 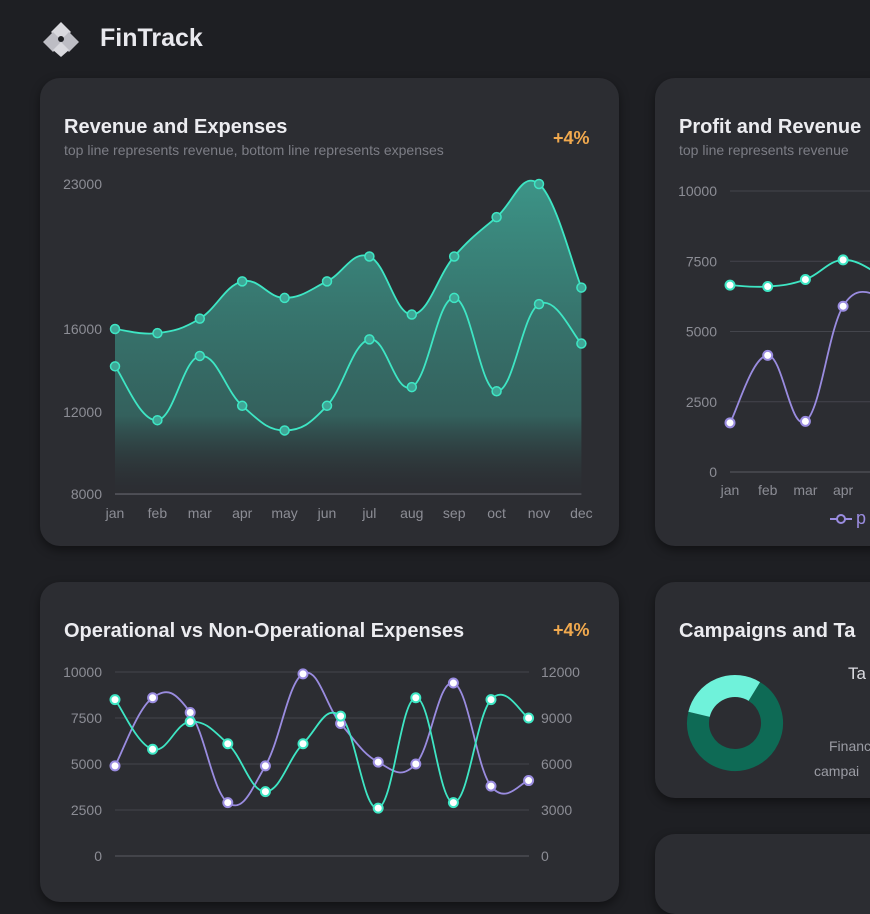 I want to click on fintrack-logo-icon, so click(x=61, y=39).